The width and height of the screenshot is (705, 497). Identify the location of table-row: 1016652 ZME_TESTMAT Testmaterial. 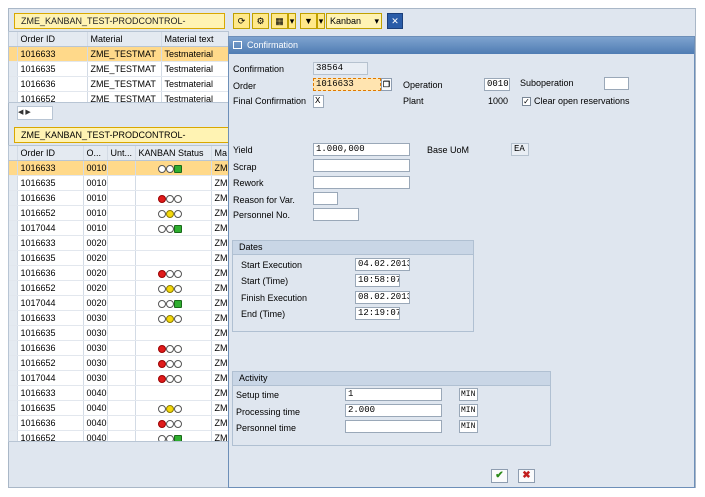
(118, 96).